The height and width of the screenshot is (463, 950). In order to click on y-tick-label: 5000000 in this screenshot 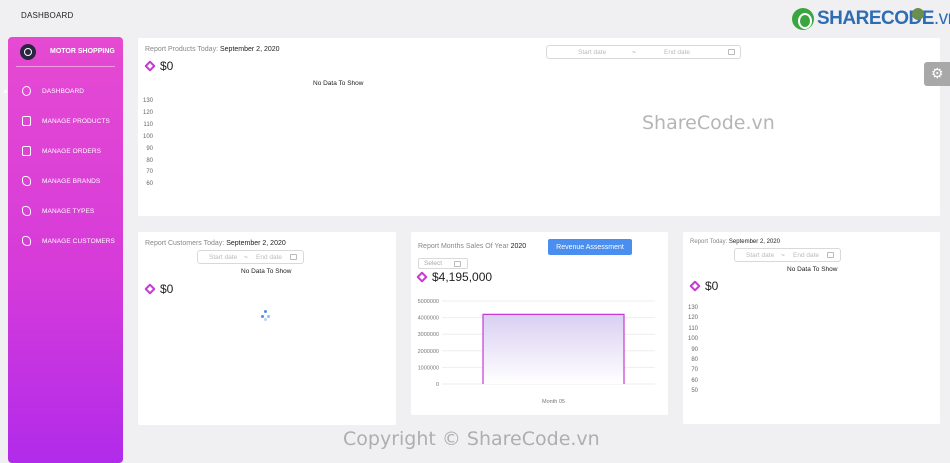, I will do `click(428, 302)`.